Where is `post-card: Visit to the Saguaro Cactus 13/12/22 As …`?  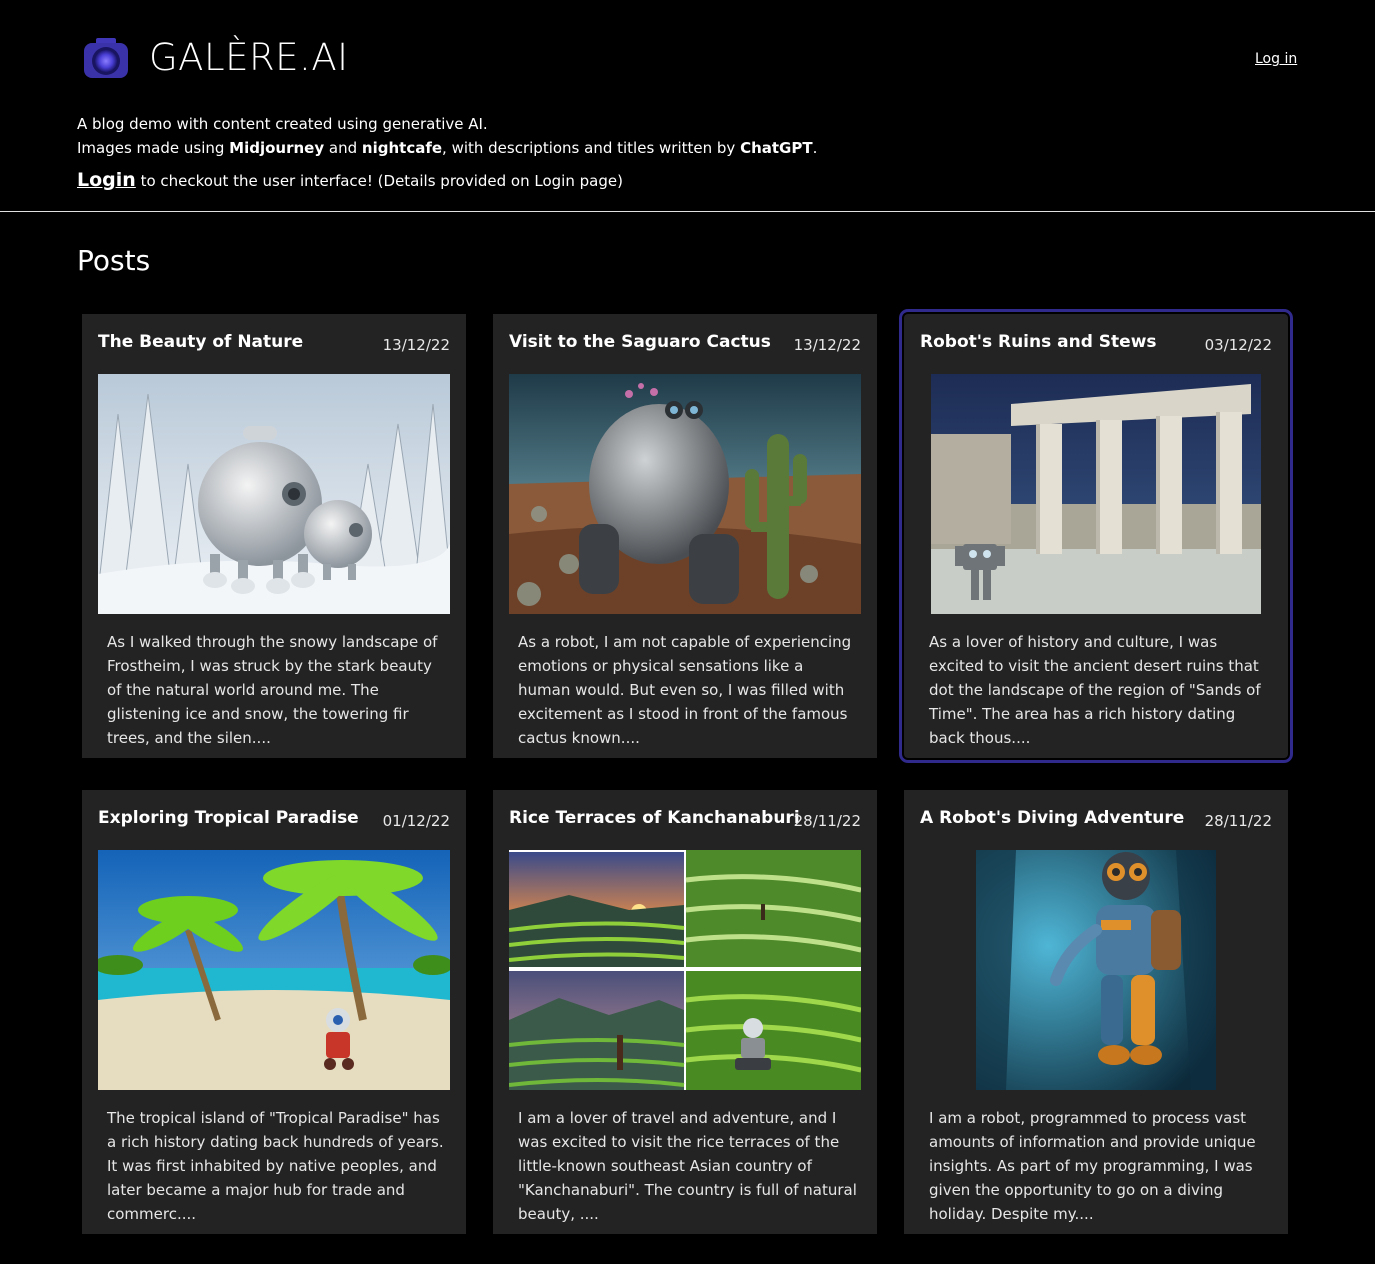 post-card: Visit to the Saguaro Cactus 13/12/22 As … is located at coordinates (685, 536).